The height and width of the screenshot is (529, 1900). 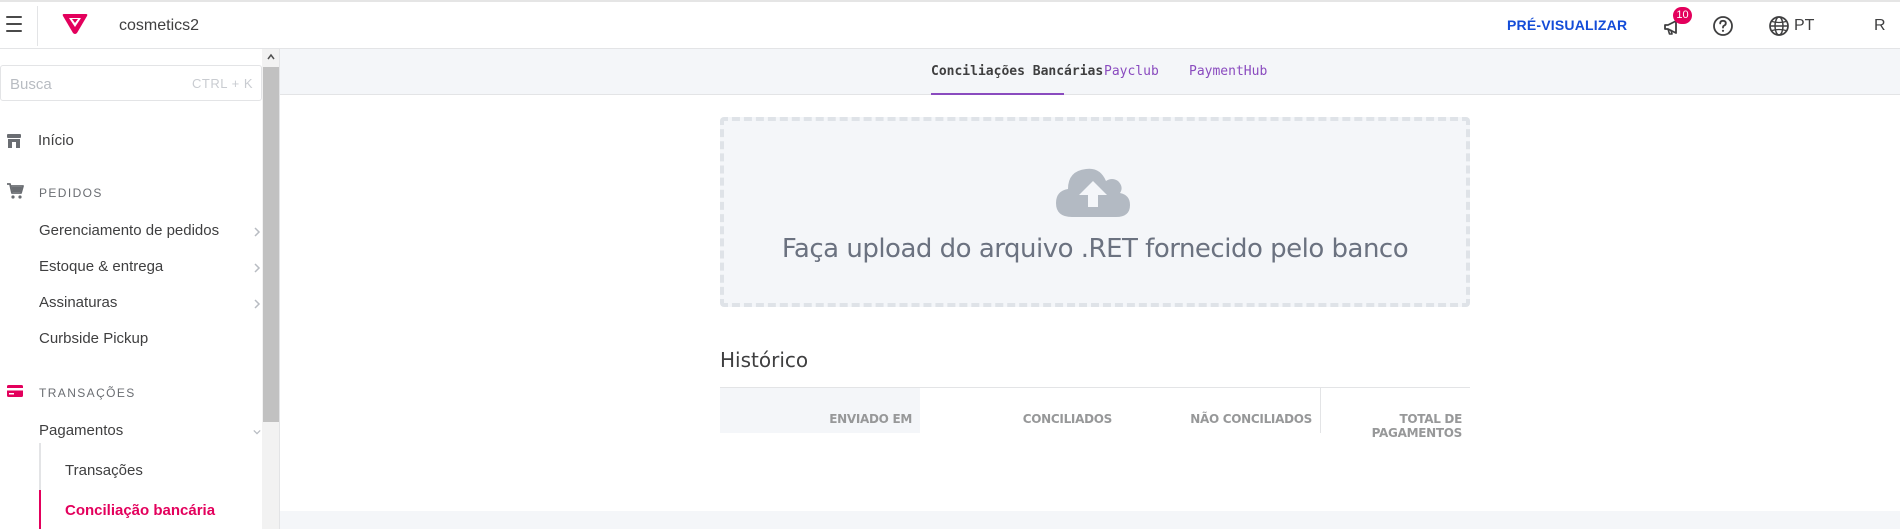 What do you see at coordinates (131, 83) in the screenshot?
I see `search-input: Busca CTRL + K` at bounding box center [131, 83].